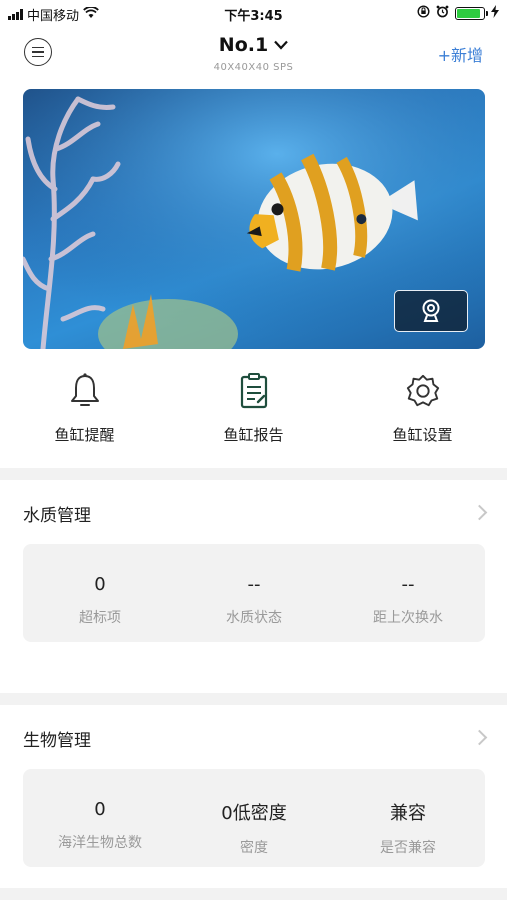 The image size is (507, 900). I want to click on biology-title: 生物管理, so click(57, 738).